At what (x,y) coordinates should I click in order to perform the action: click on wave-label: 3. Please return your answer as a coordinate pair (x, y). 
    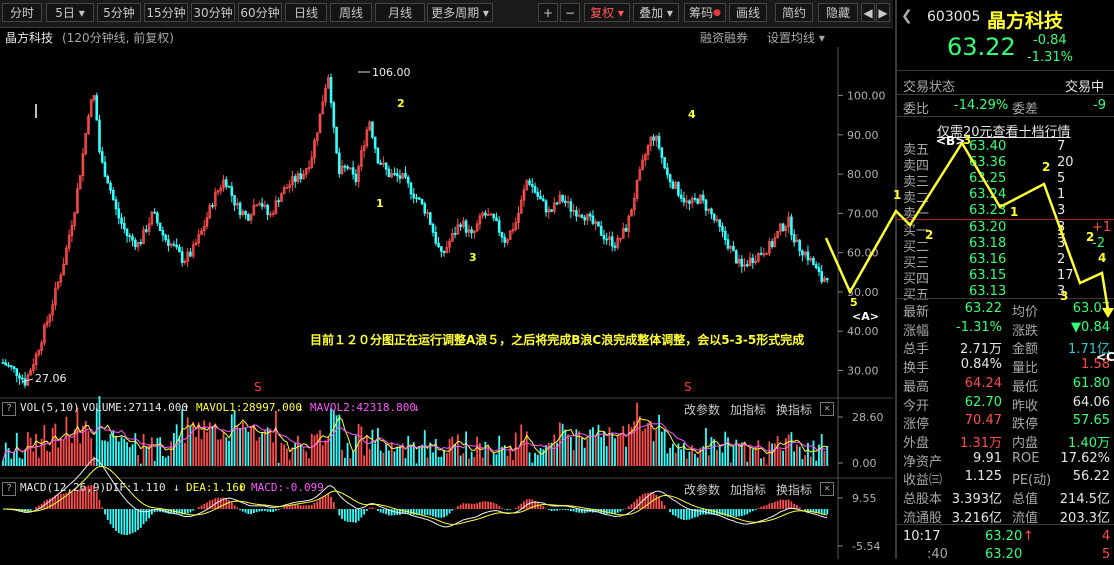
    Looking at the image, I should click on (473, 257).